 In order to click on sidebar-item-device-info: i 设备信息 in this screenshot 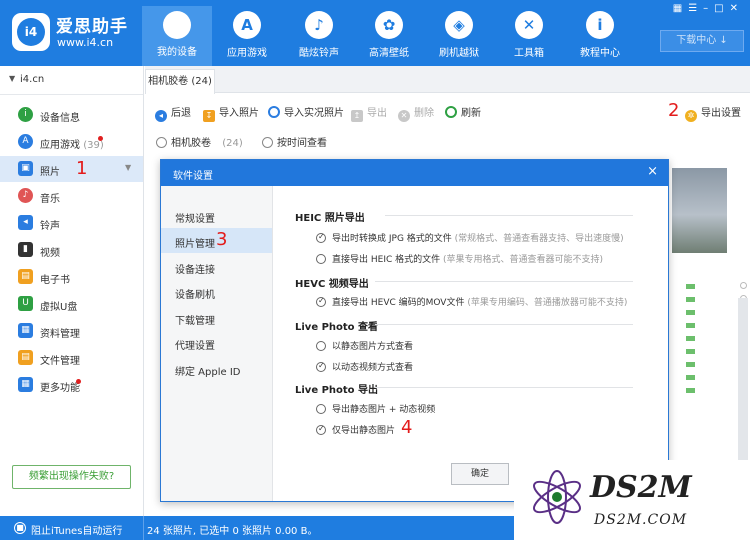, I will do `click(71, 115)`.